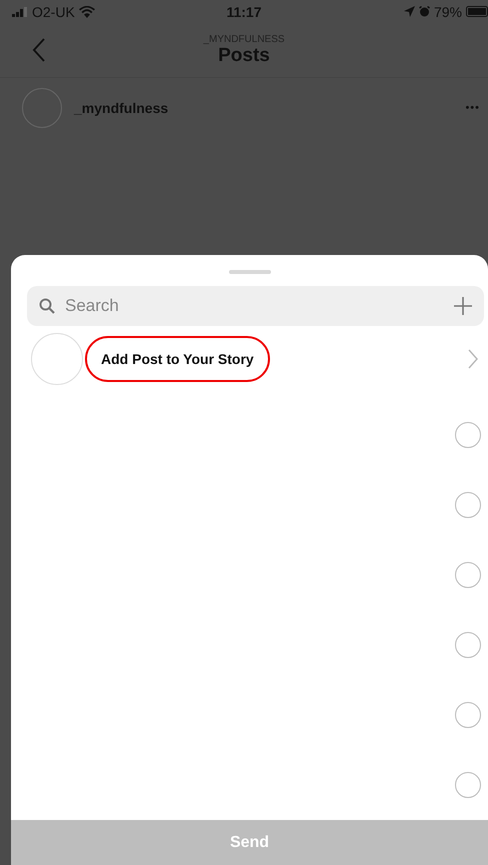 The width and height of the screenshot is (488, 865). I want to click on story-option: Add Post to Your Story, so click(177, 359).